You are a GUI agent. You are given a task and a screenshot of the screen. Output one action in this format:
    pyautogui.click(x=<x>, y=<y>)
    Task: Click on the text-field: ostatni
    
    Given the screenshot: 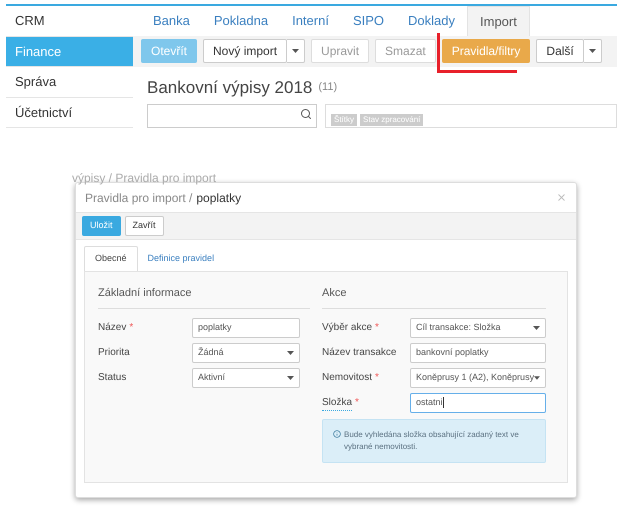 What is the action you would take?
    pyautogui.click(x=478, y=402)
    